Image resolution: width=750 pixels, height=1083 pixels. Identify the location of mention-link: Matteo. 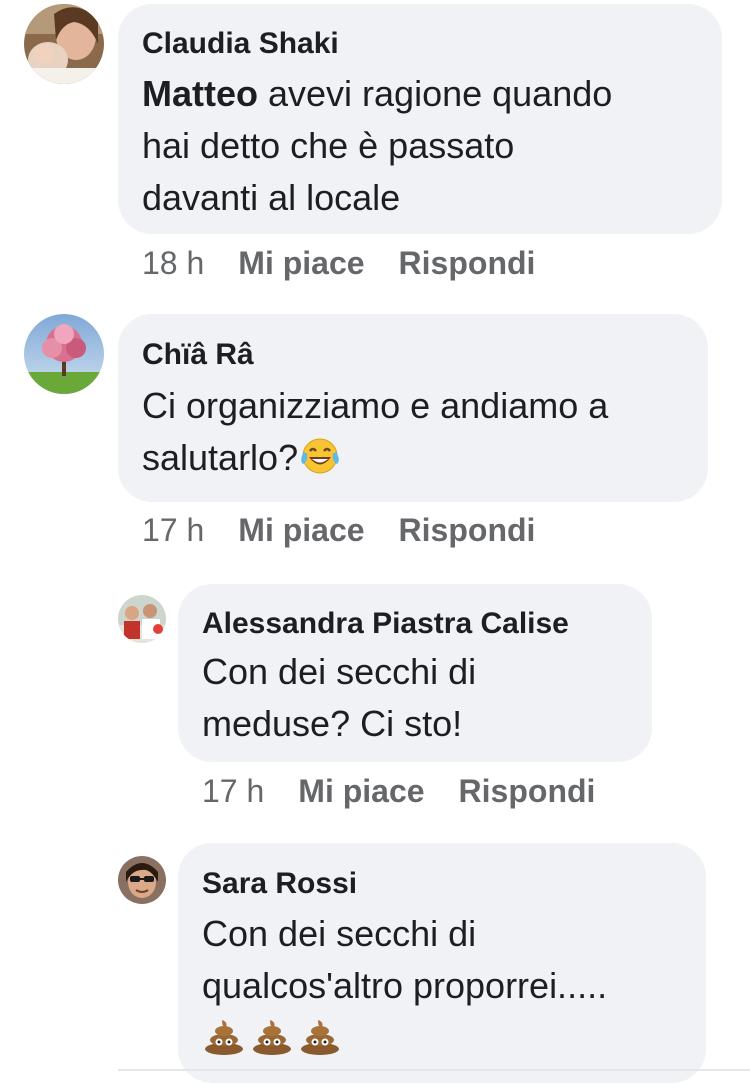
(200, 93).